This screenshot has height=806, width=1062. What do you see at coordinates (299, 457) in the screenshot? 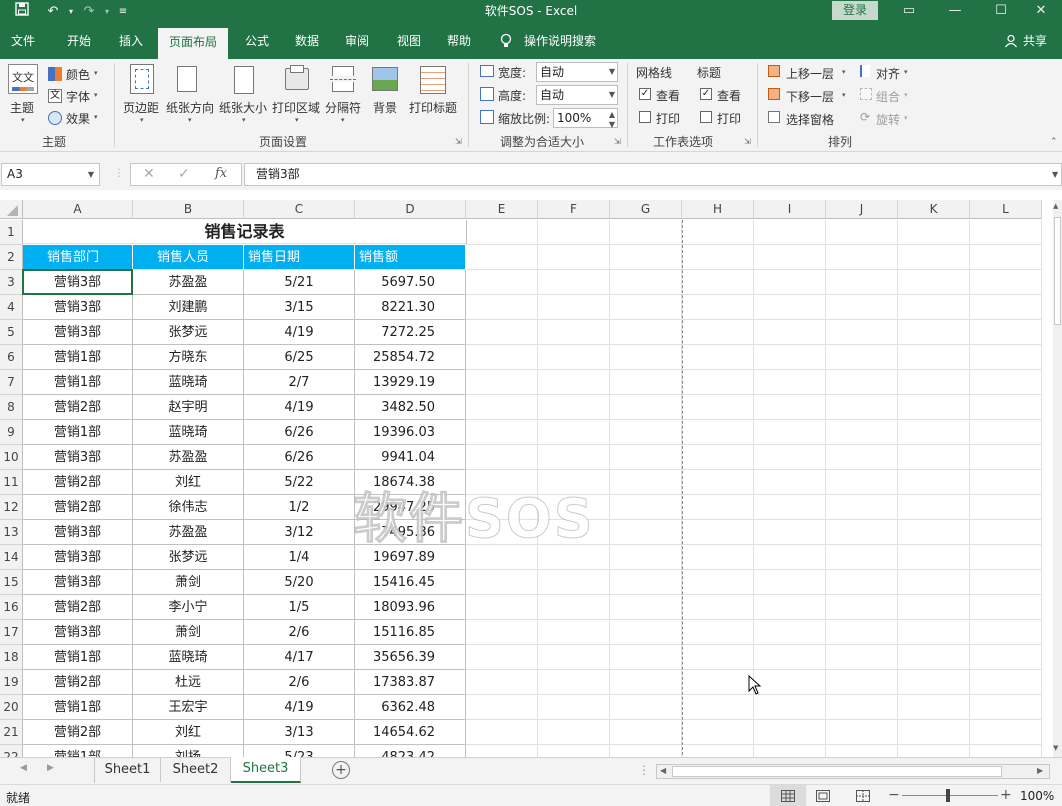
I see `table-cell: 6/26` at bounding box center [299, 457].